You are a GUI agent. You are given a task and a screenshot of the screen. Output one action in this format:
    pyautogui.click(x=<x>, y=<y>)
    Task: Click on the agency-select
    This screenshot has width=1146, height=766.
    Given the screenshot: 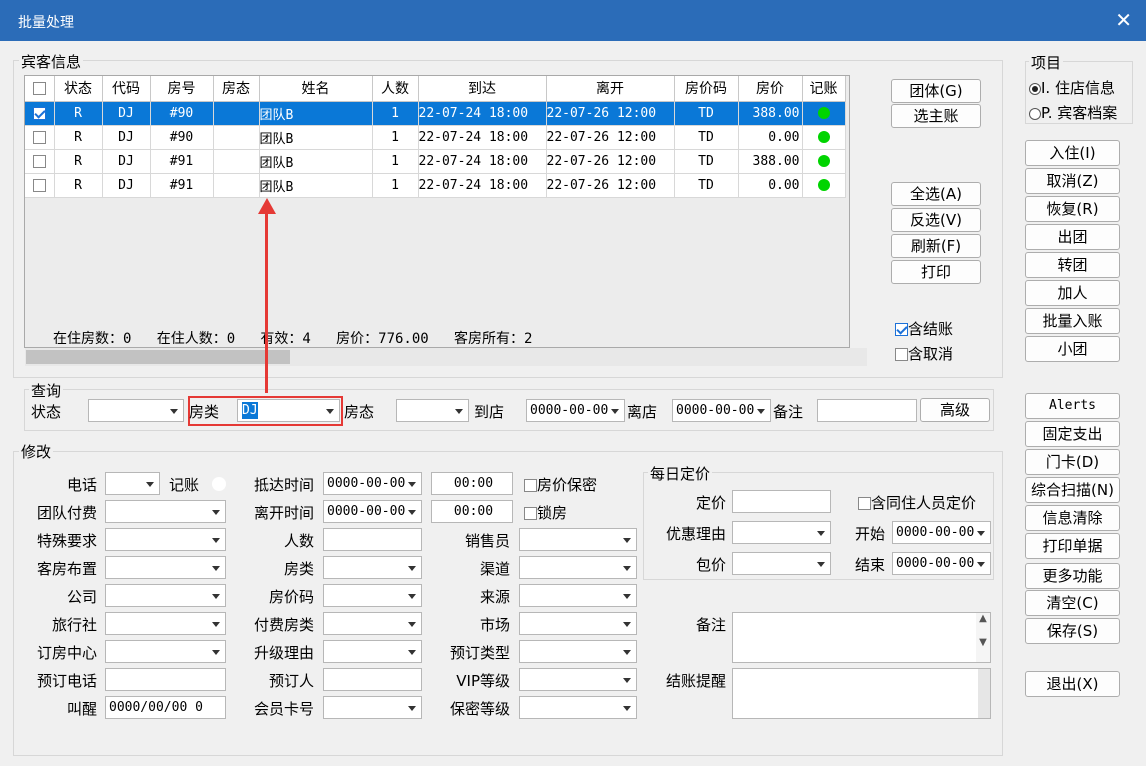 What is the action you would take?
    pyautogui.click(x=165, y=623)
    